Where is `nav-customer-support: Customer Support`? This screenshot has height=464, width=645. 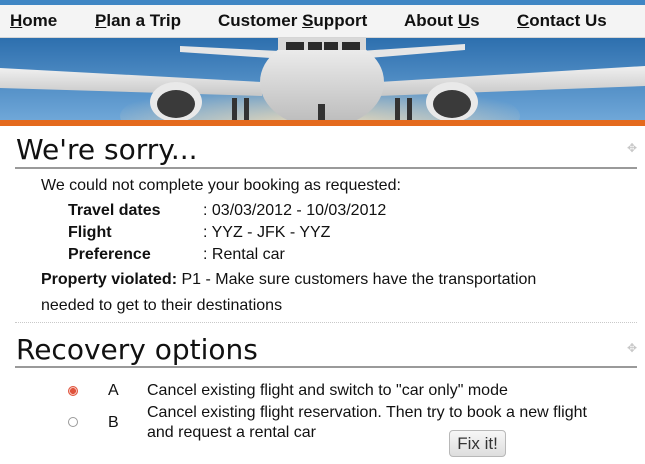
nav-customer-support: Customer Support is located at coordinates (292, 21).